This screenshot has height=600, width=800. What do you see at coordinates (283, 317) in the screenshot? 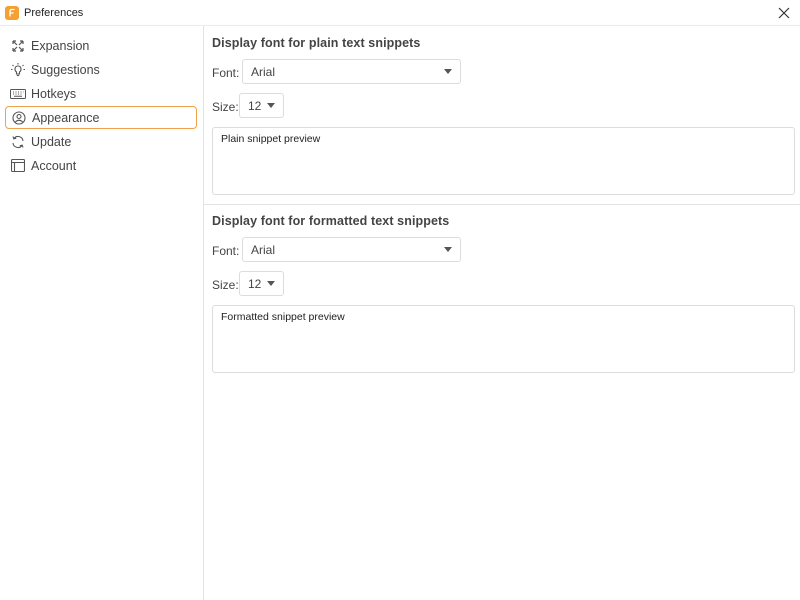
I see `preview-text: Formatted snippet preview` at bounding box center [283, 317].